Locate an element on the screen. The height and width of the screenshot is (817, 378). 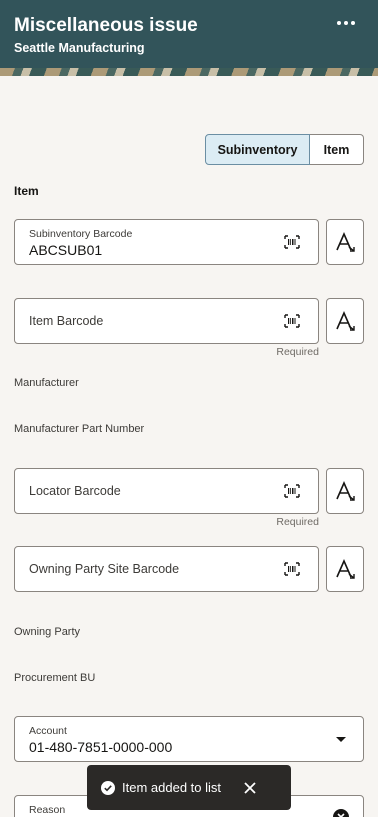
page-title: Miscellaneous issue is located at coordinates (106, 25).